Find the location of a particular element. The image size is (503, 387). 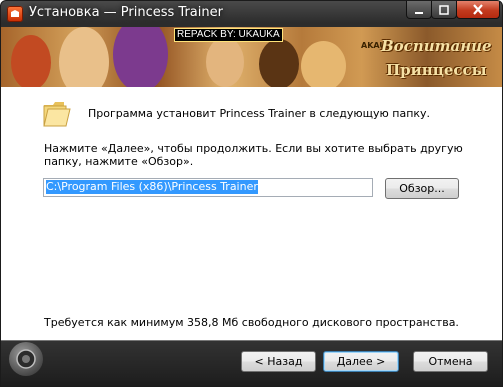

folder-icon is located at coordinates (57, 115).